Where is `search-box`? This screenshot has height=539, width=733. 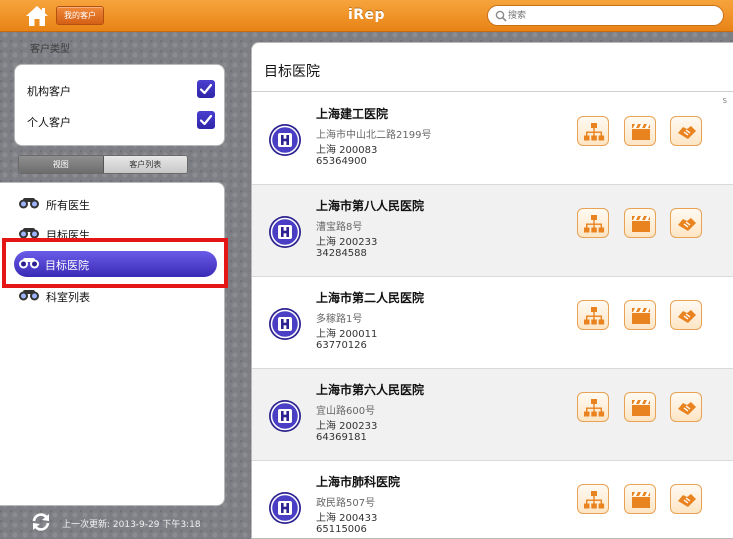
search-box is located at coordinates (605, 15).